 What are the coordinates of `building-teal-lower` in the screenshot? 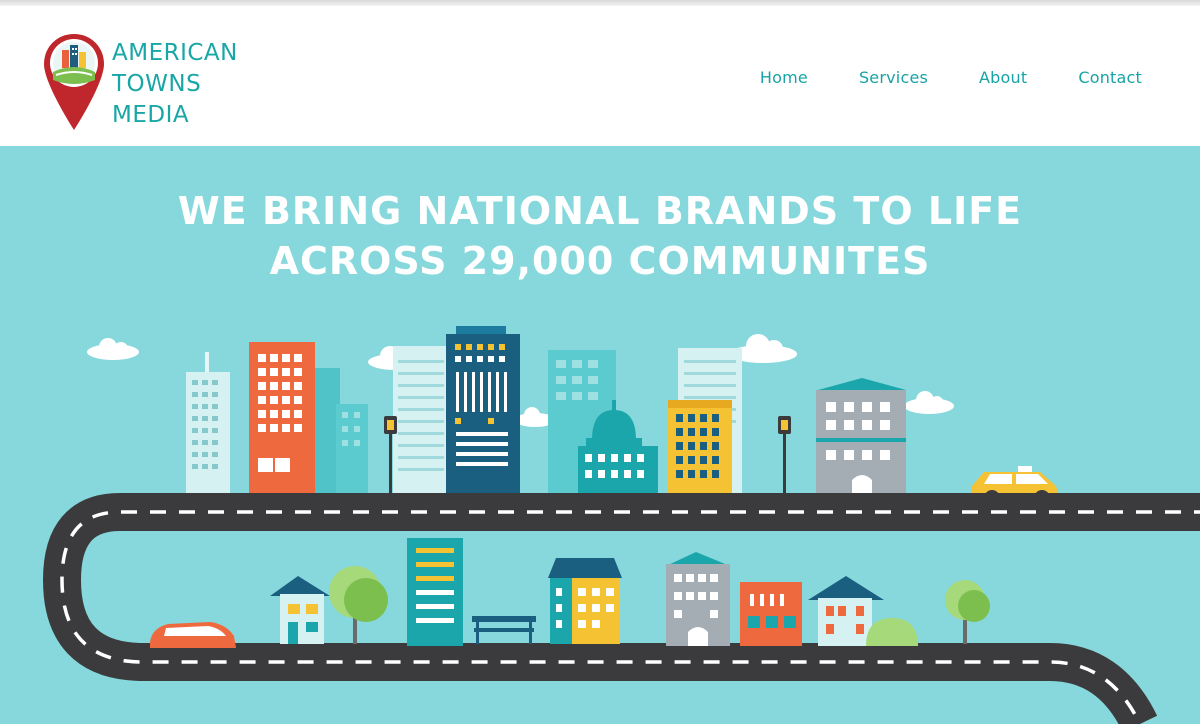 It's located at (435, 592).